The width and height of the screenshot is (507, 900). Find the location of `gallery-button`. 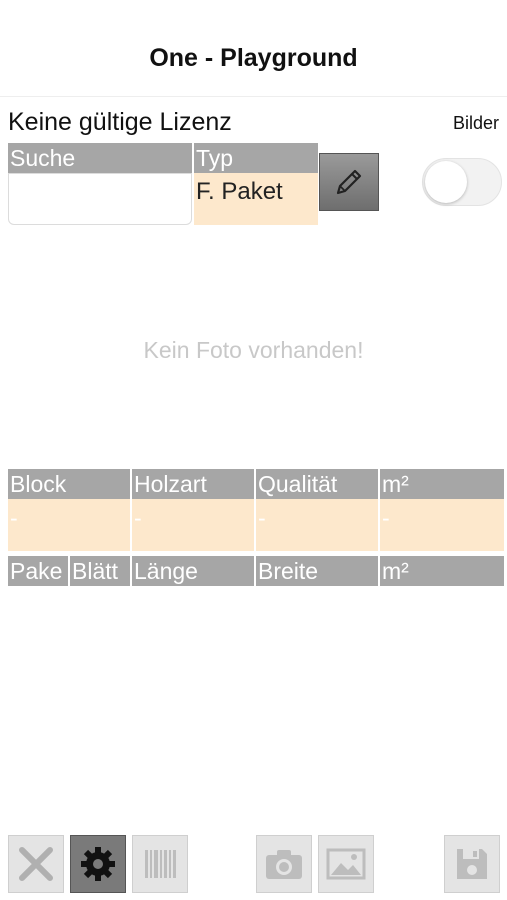

gallery-button is located at coordinates (346, 864).